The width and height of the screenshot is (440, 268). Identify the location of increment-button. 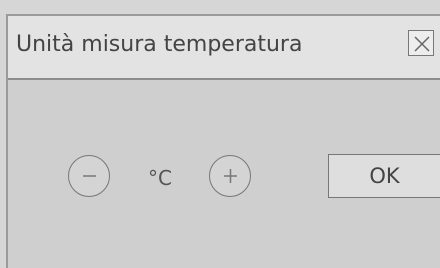
(230, 176).